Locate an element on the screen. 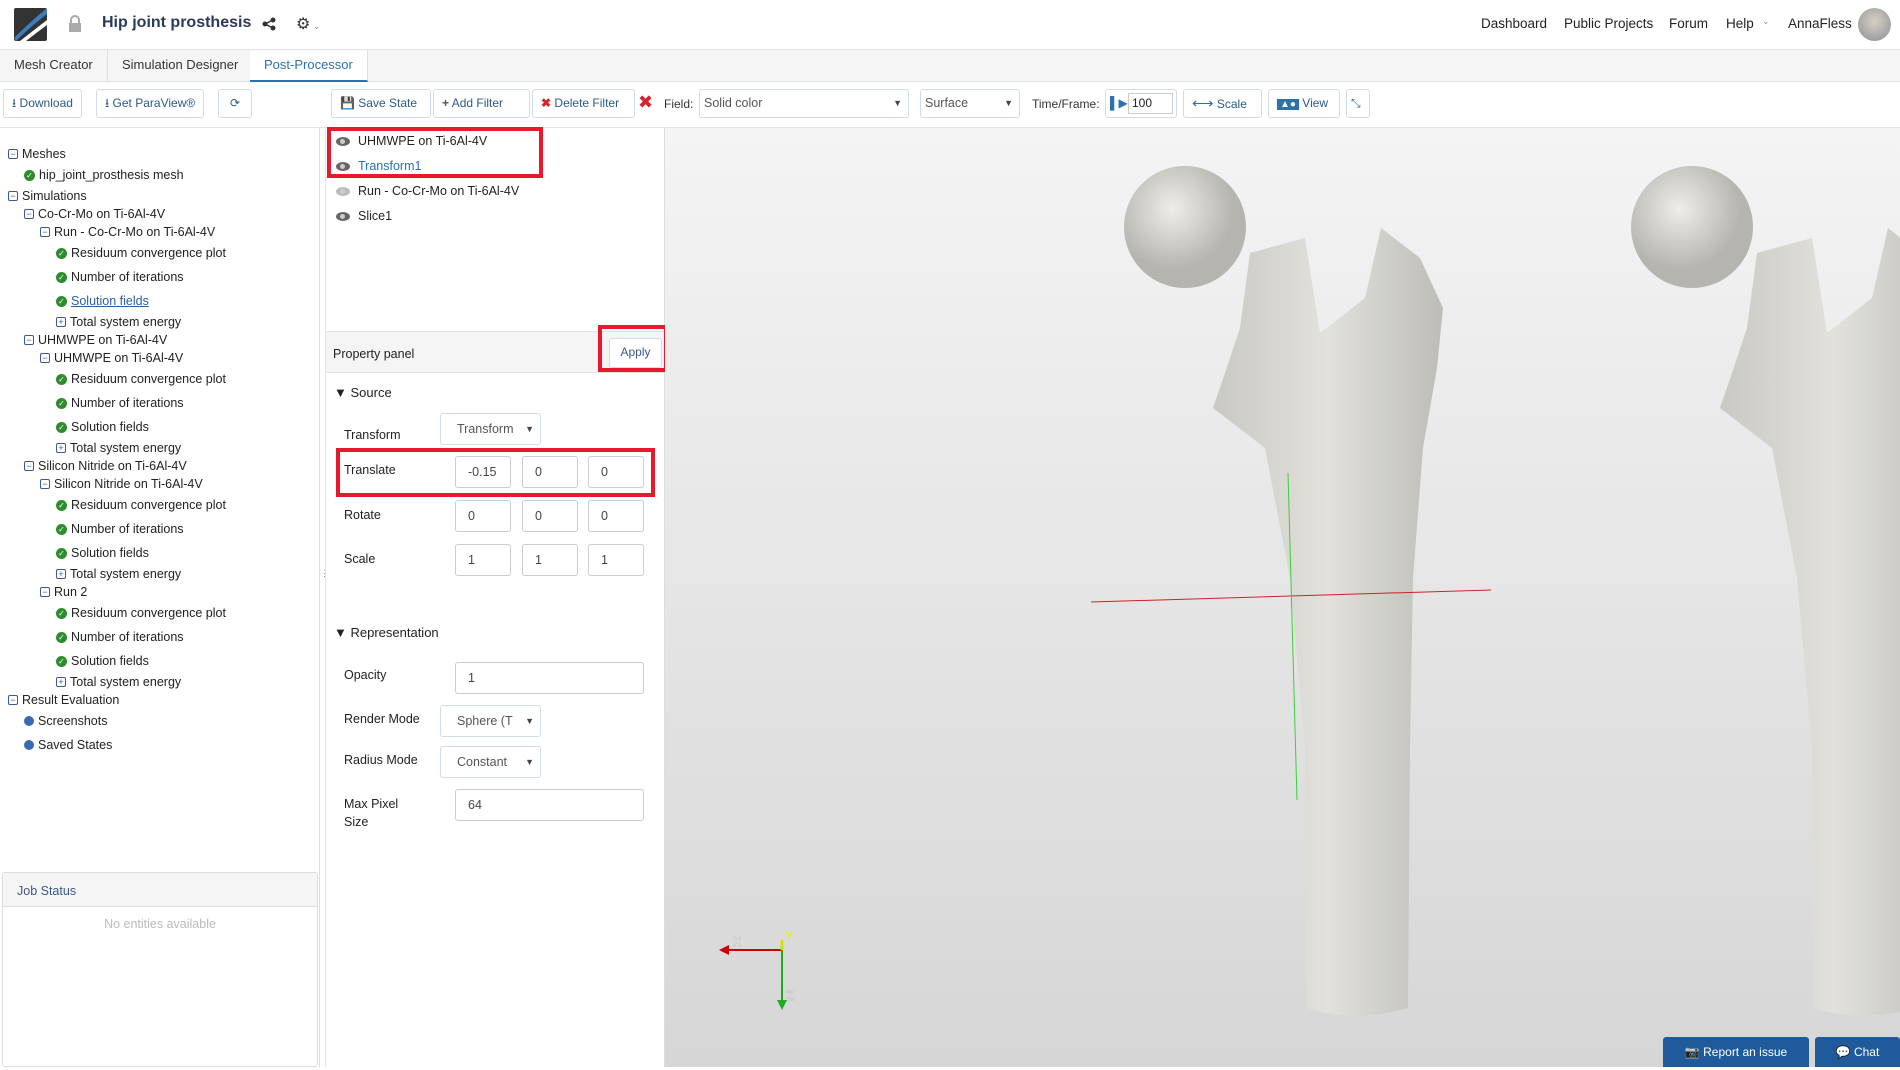 Image resolution: width=1900 pixels, height=1070 pixels. source-section-toggle: ▼ Source is located at coordinates (363, 392).